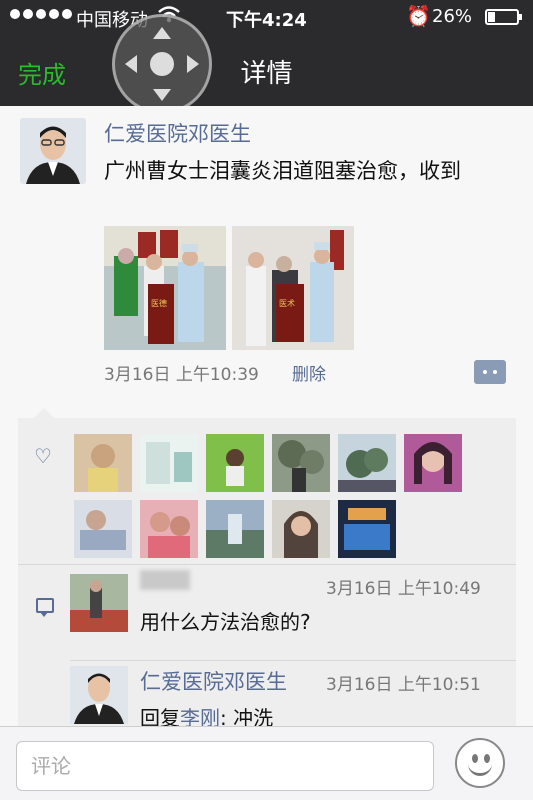 The image size is (533, 800). I want to click on arrow-right-icon, so click(193, 64).